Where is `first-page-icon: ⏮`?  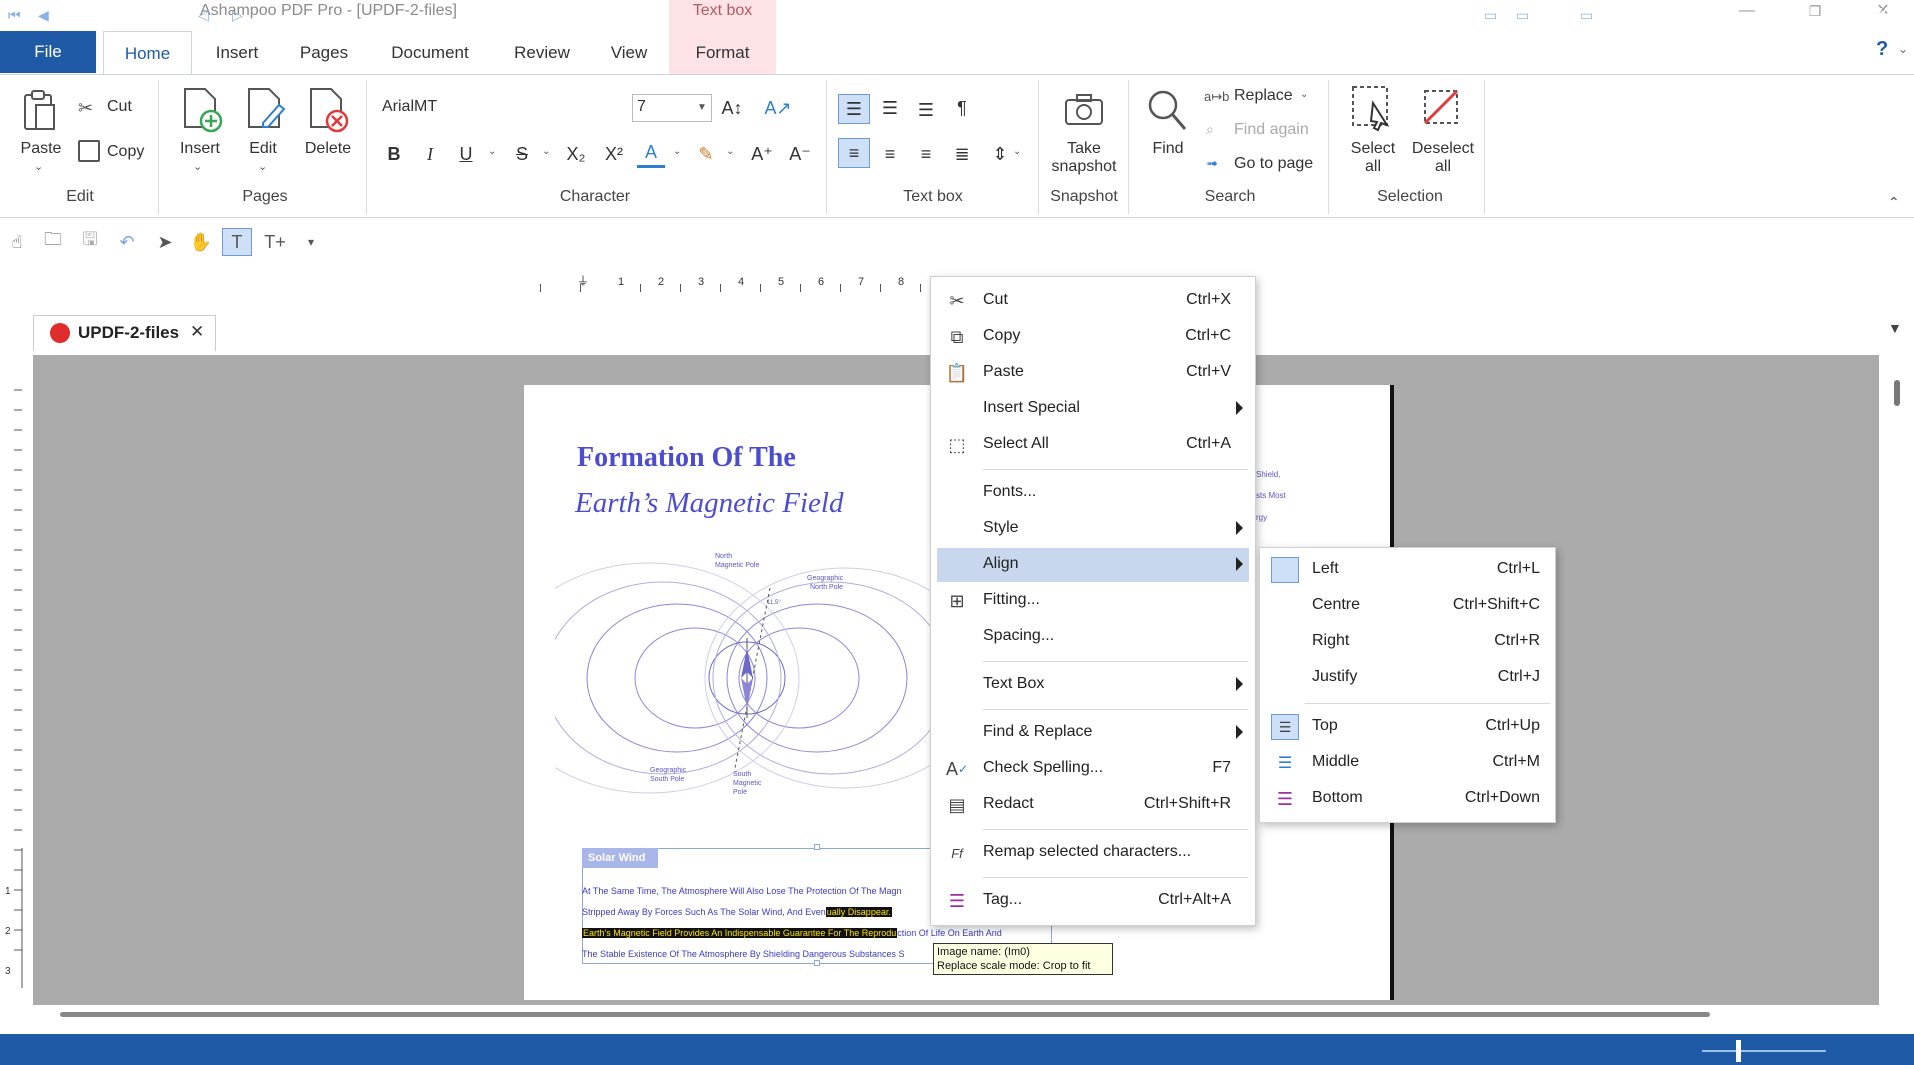
first-page-icon: ⏮ is located at coordinates (14, 15).